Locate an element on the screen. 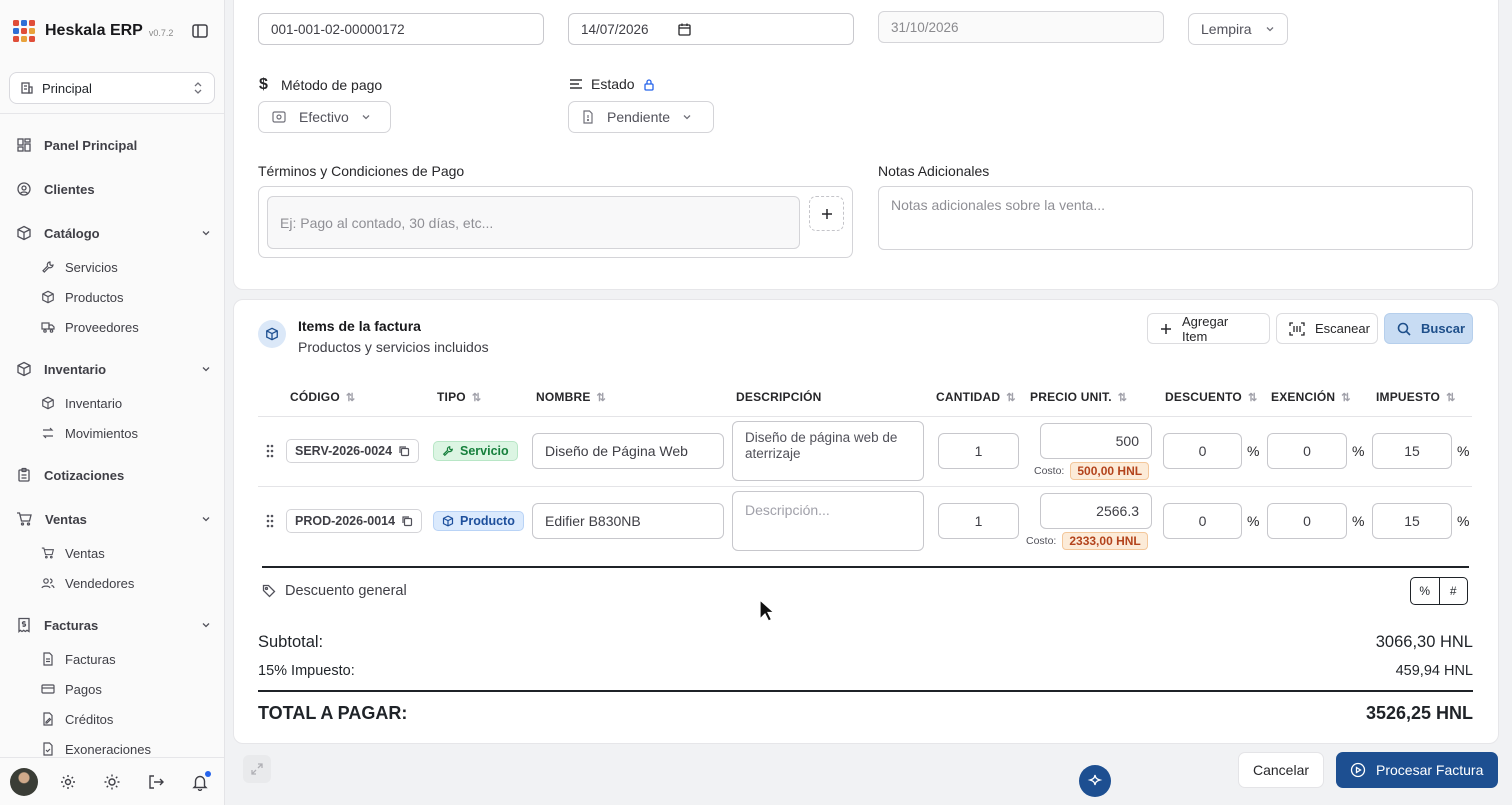  package-icon is located at coordinates (448, 521).